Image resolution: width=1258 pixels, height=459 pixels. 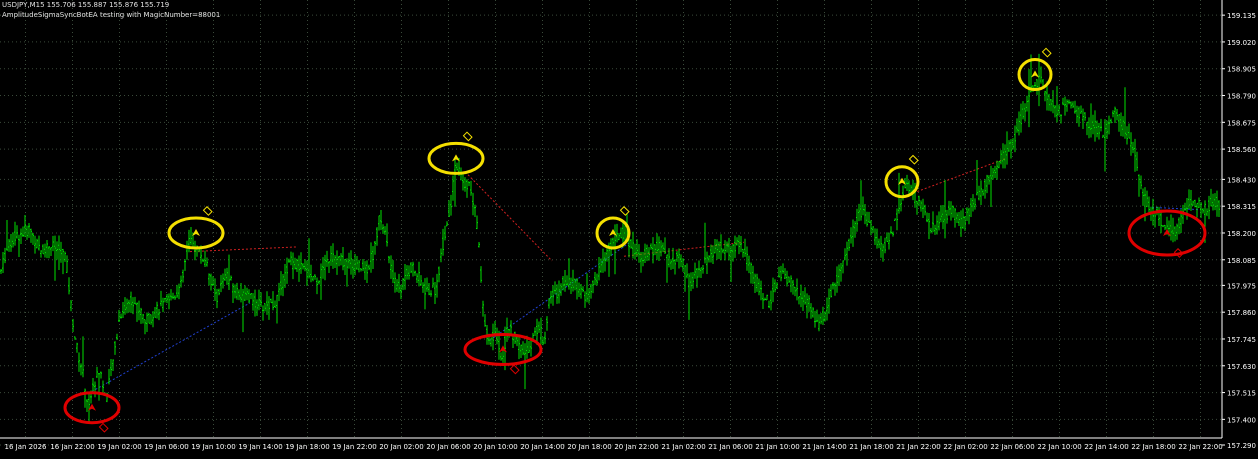 What do you see at coordinates (26, 447) in the screenshot?
I see `x-tick-label-0: 16 Jan 2026` at bounding box center [26, 447].